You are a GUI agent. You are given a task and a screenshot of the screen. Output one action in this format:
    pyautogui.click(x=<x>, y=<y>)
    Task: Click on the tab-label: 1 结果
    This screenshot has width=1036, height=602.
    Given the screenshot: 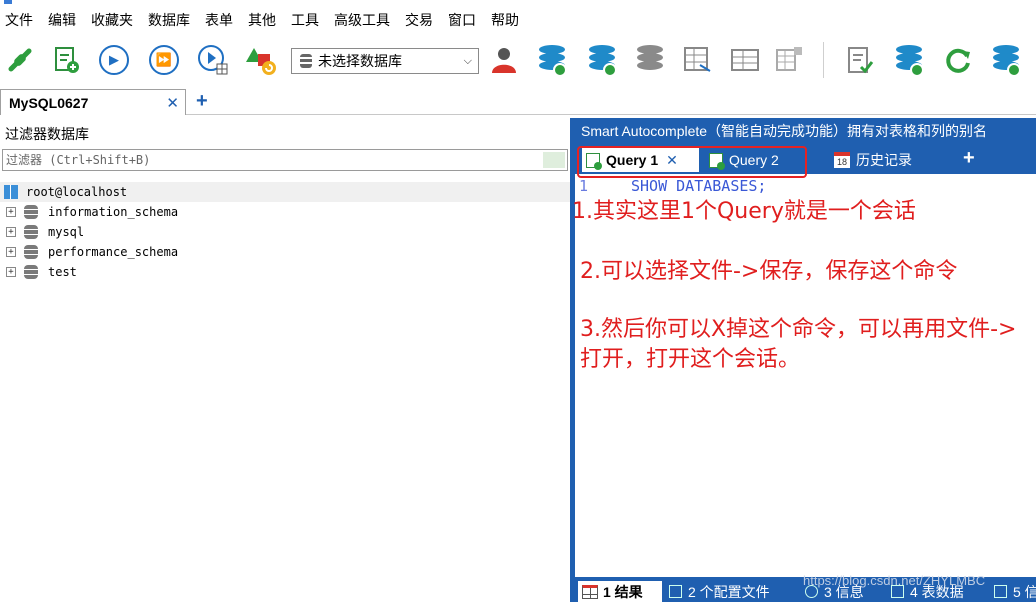 What is the action you would take?
    pyautogui.click(x=623, y=591)
    